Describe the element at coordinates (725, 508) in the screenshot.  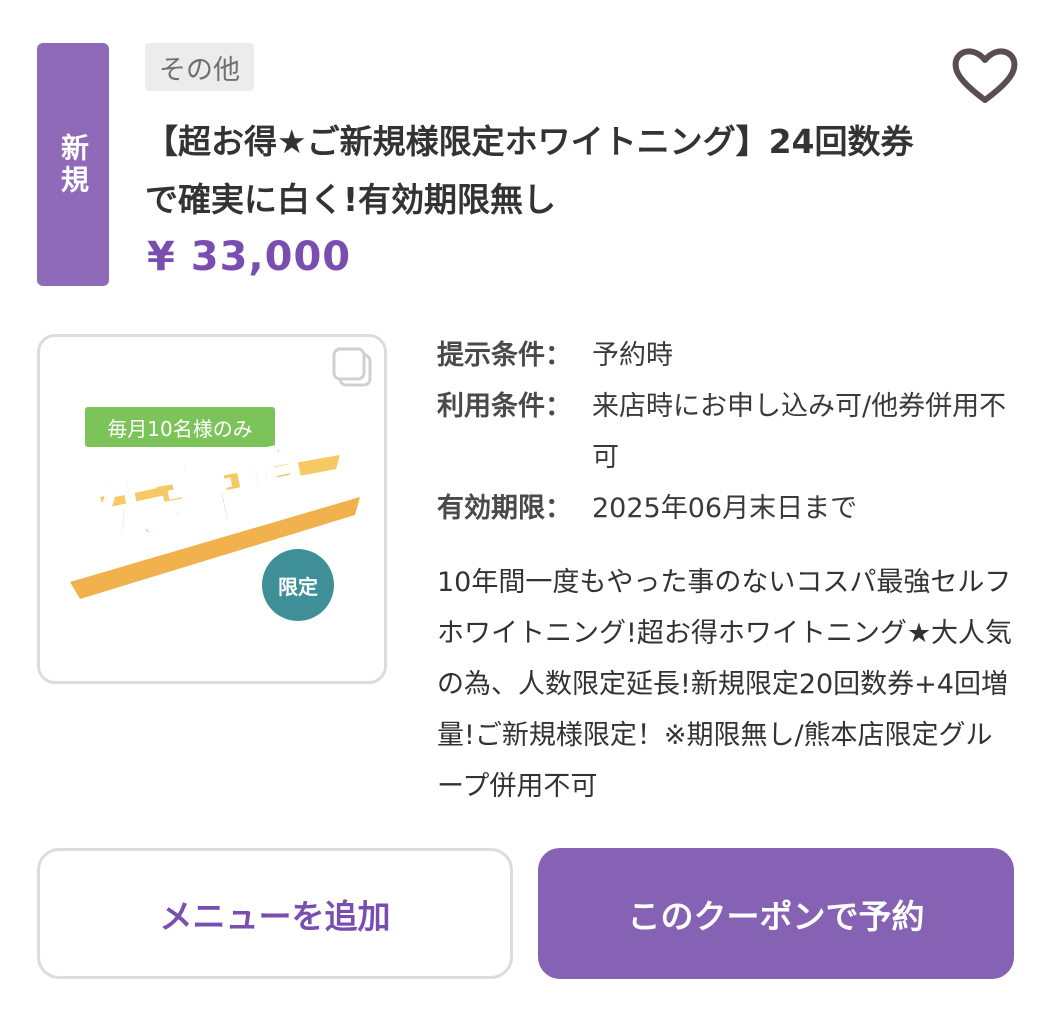
I see `condition-value: 2025年06月末日まで` at that location.